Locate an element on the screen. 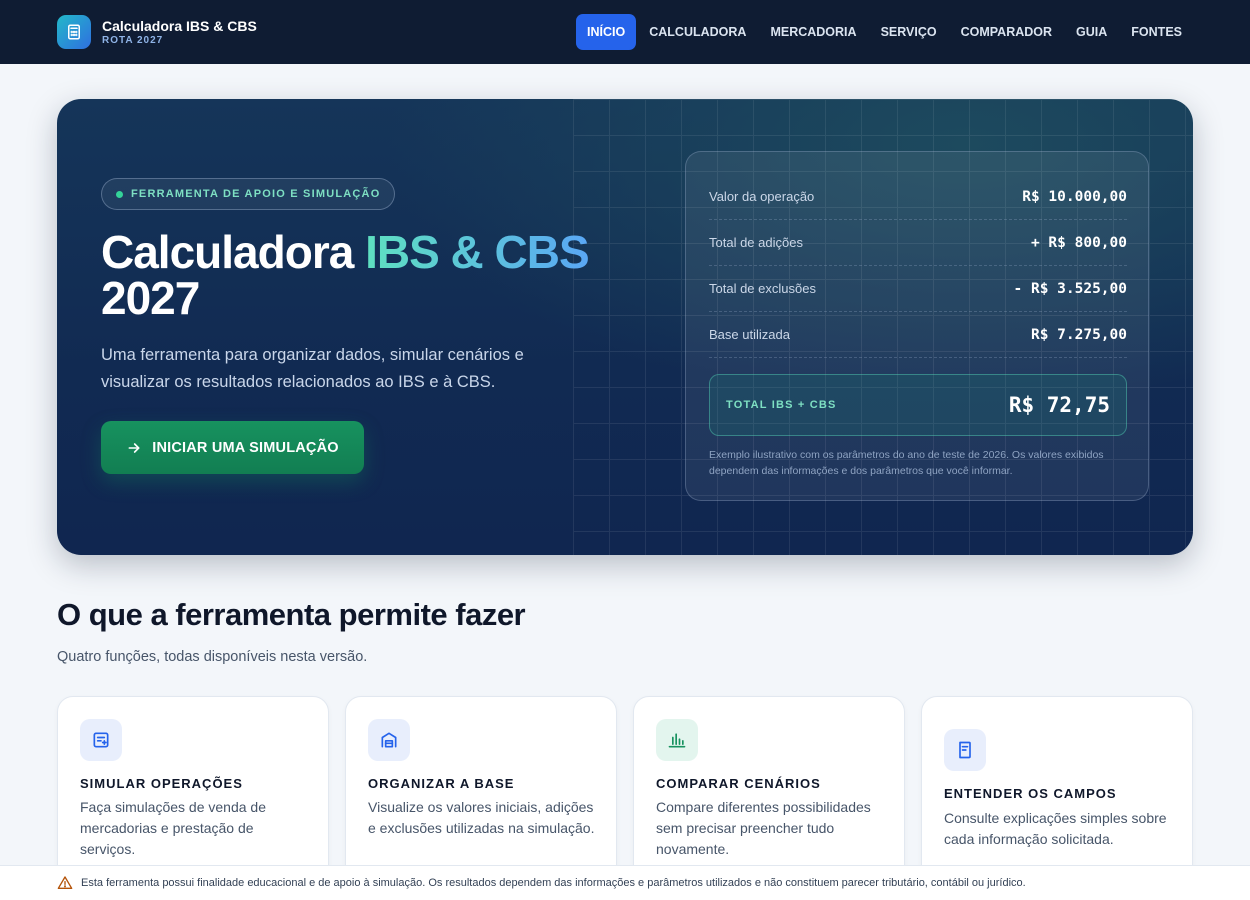  features-title: O que a ferramenta permite fazer is located at coordinates (291, 614).